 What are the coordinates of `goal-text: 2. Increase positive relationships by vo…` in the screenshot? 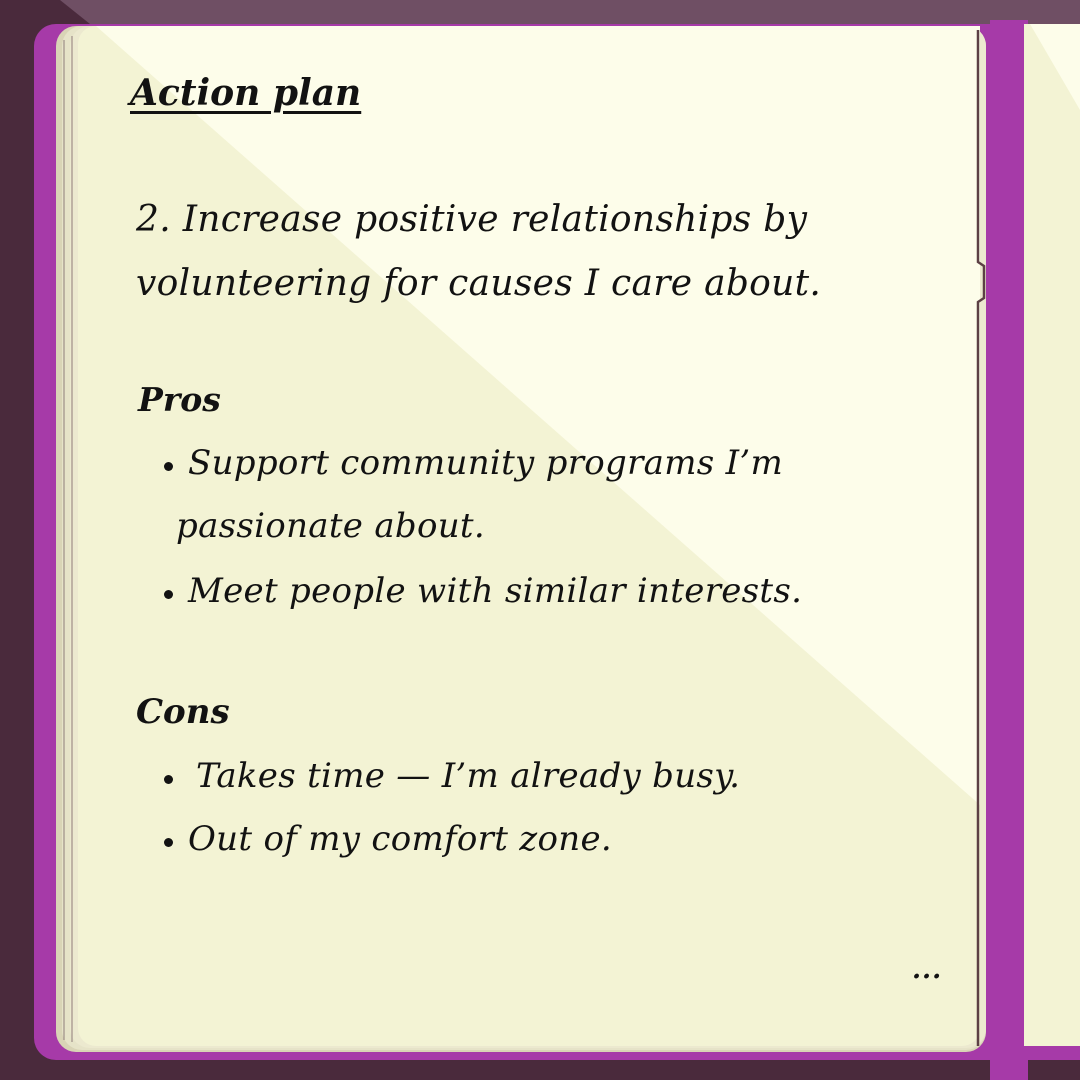 It's located at (478, 252).